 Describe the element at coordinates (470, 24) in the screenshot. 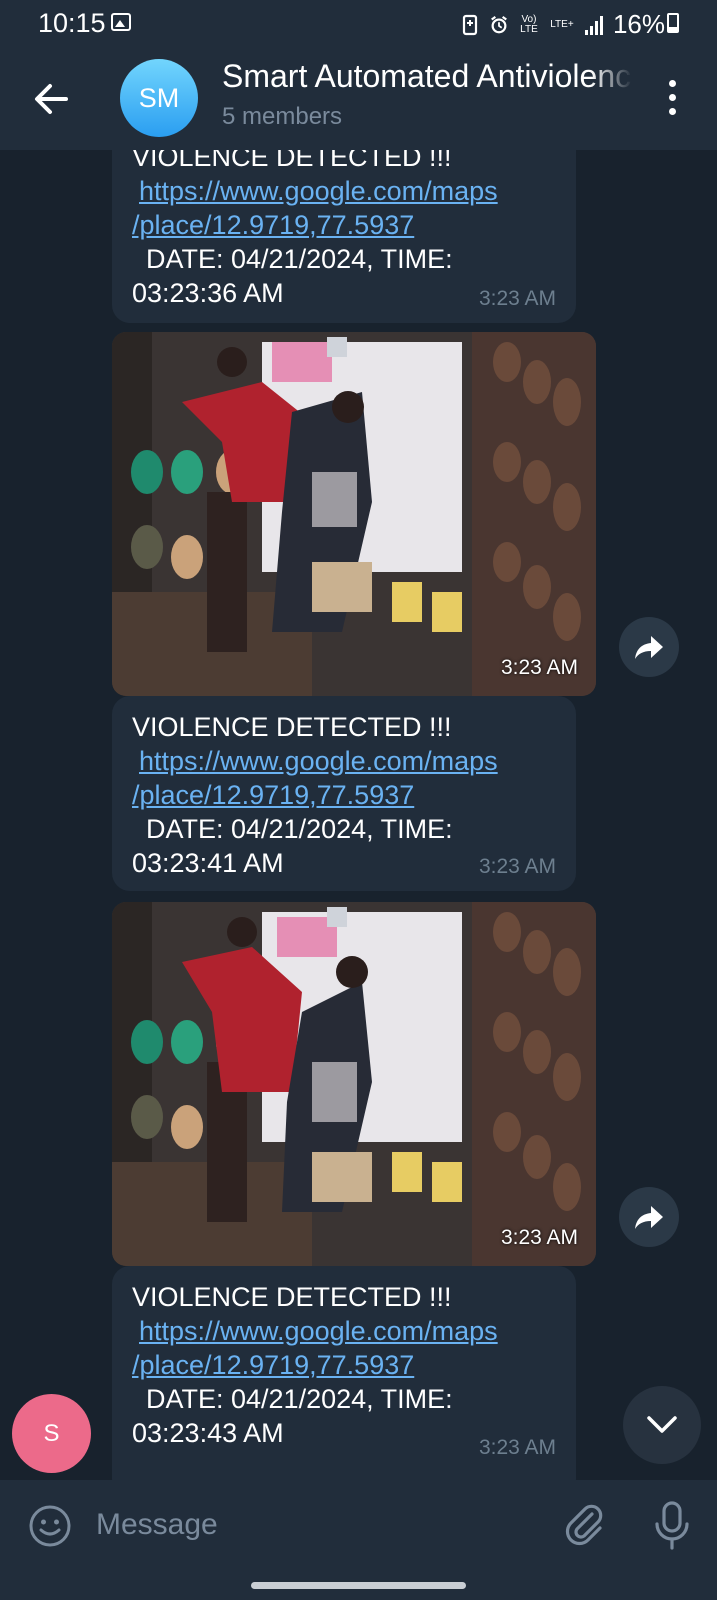

I see `screenshot-icon` at that location.